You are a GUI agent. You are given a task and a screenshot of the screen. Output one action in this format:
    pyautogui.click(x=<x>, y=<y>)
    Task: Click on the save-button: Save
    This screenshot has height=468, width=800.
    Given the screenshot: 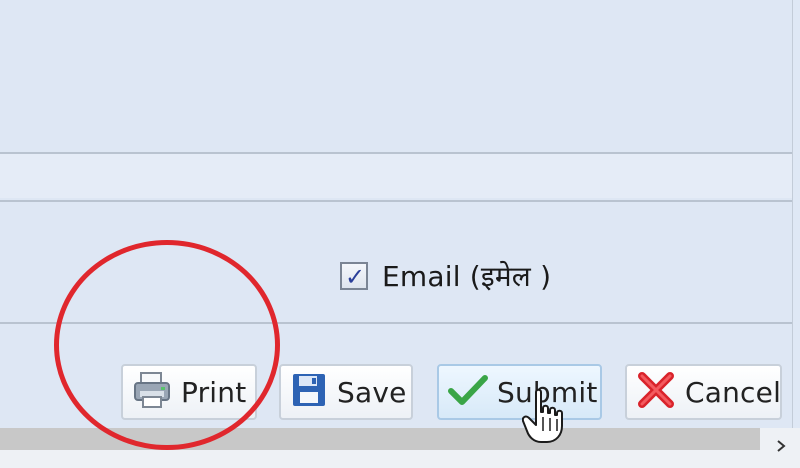 What is the action you would take?
    pyautogui.click(x=346, y=392)
    